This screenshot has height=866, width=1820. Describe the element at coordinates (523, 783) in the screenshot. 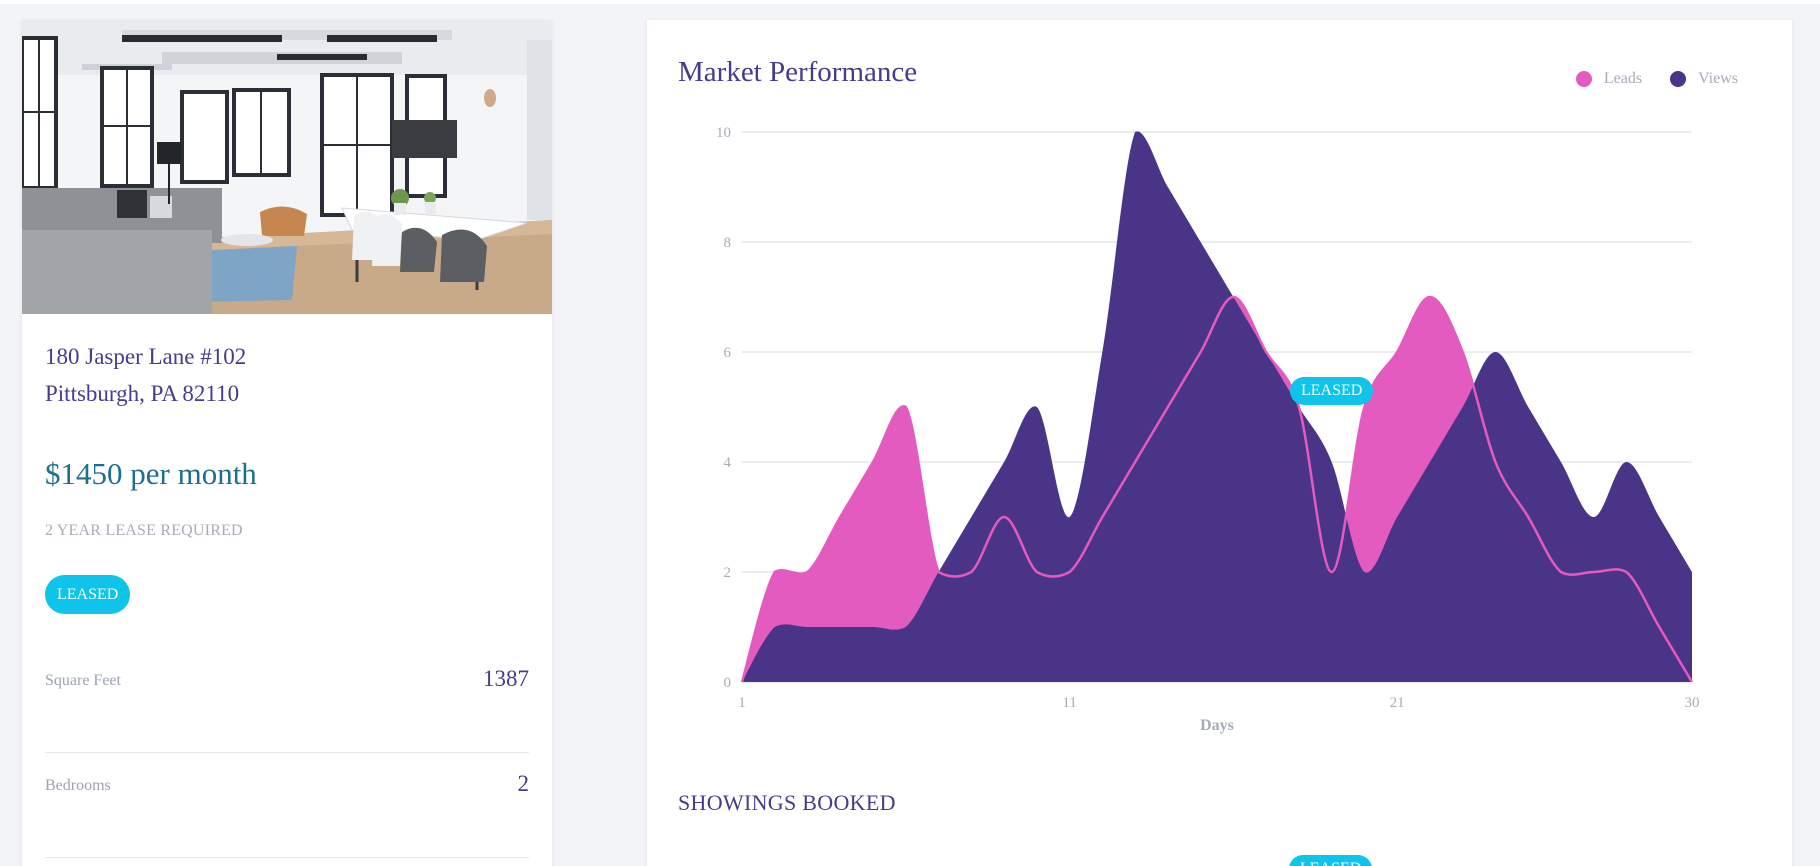

I see `detail-value: 2` at that location.